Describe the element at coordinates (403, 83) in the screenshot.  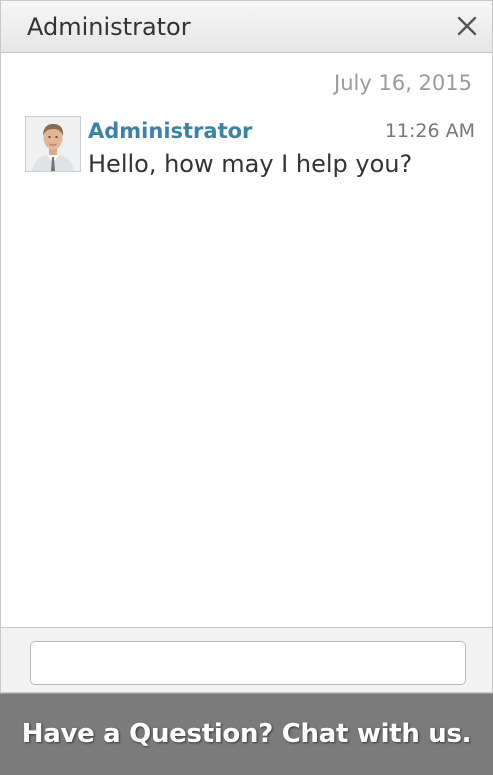
I see `conversation-date: July 16, 2015` at that location.